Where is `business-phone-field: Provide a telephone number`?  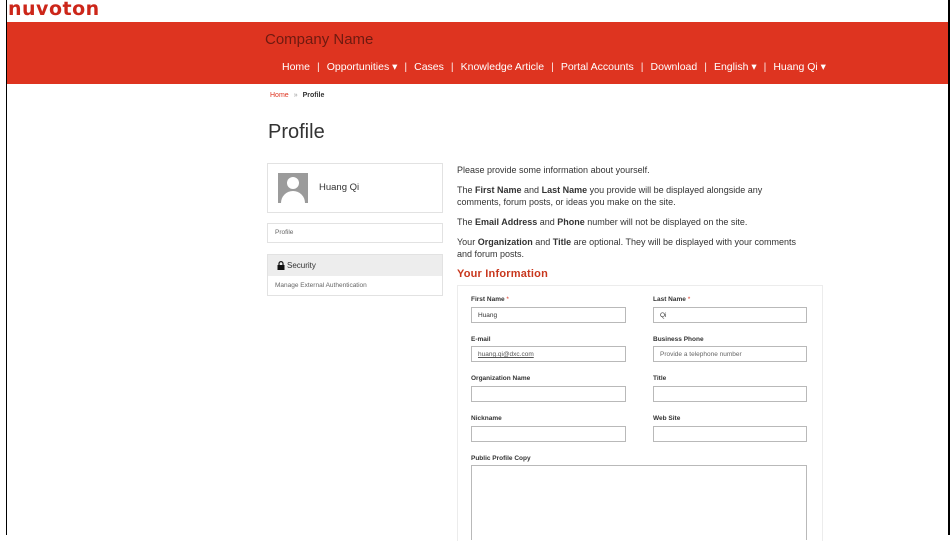
business-phone-field: Provide a telephone number is located at coordinates (730, 354).